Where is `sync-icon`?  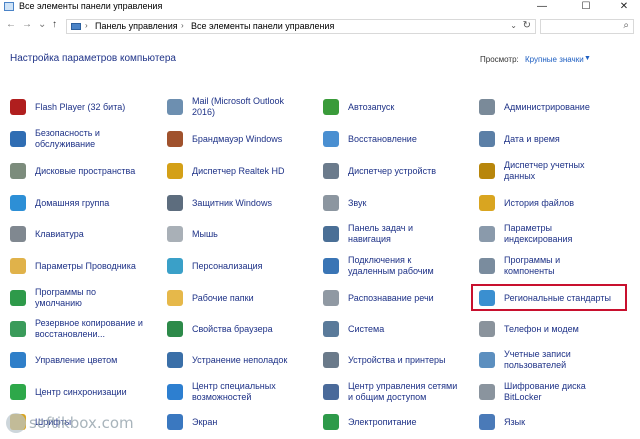
sync-icon is located at coordinates (18, 392).